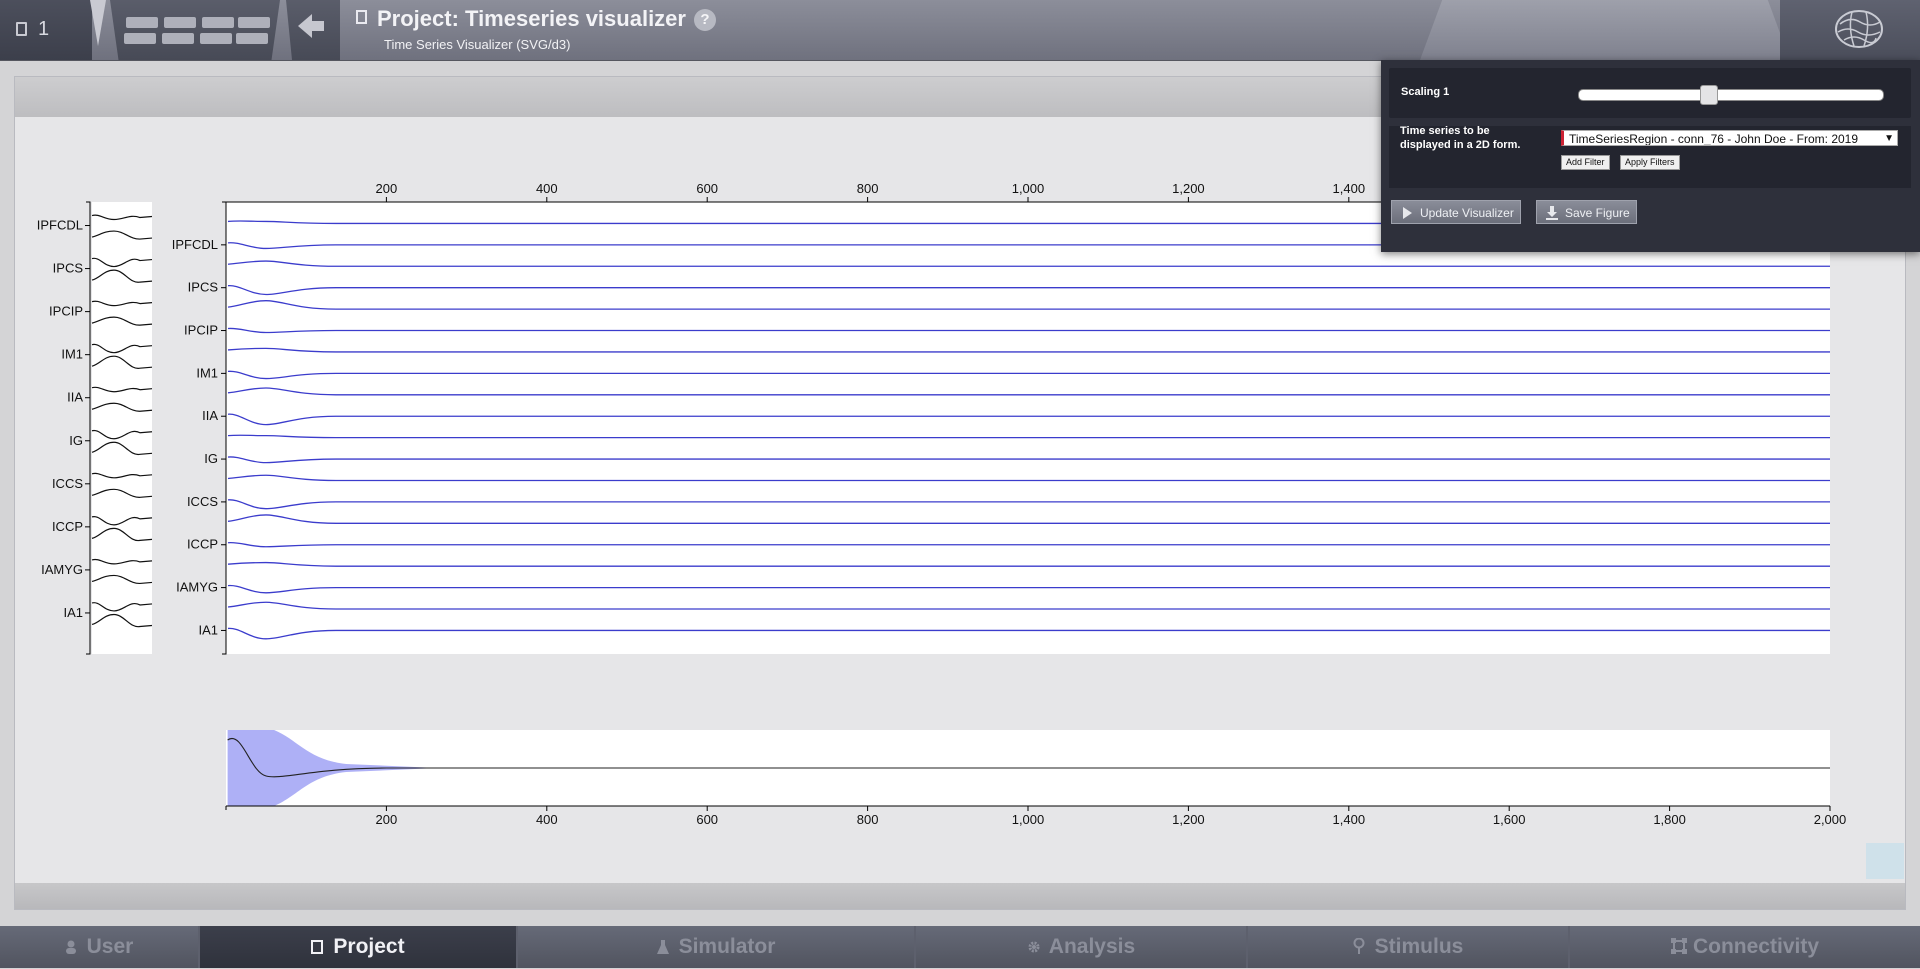 The width and height of the screenshot is (1920, 969). What do you see at coordinates (211, 458) in the screenshot?
I see `channel-label: IG` at bounding box center [211, 458].